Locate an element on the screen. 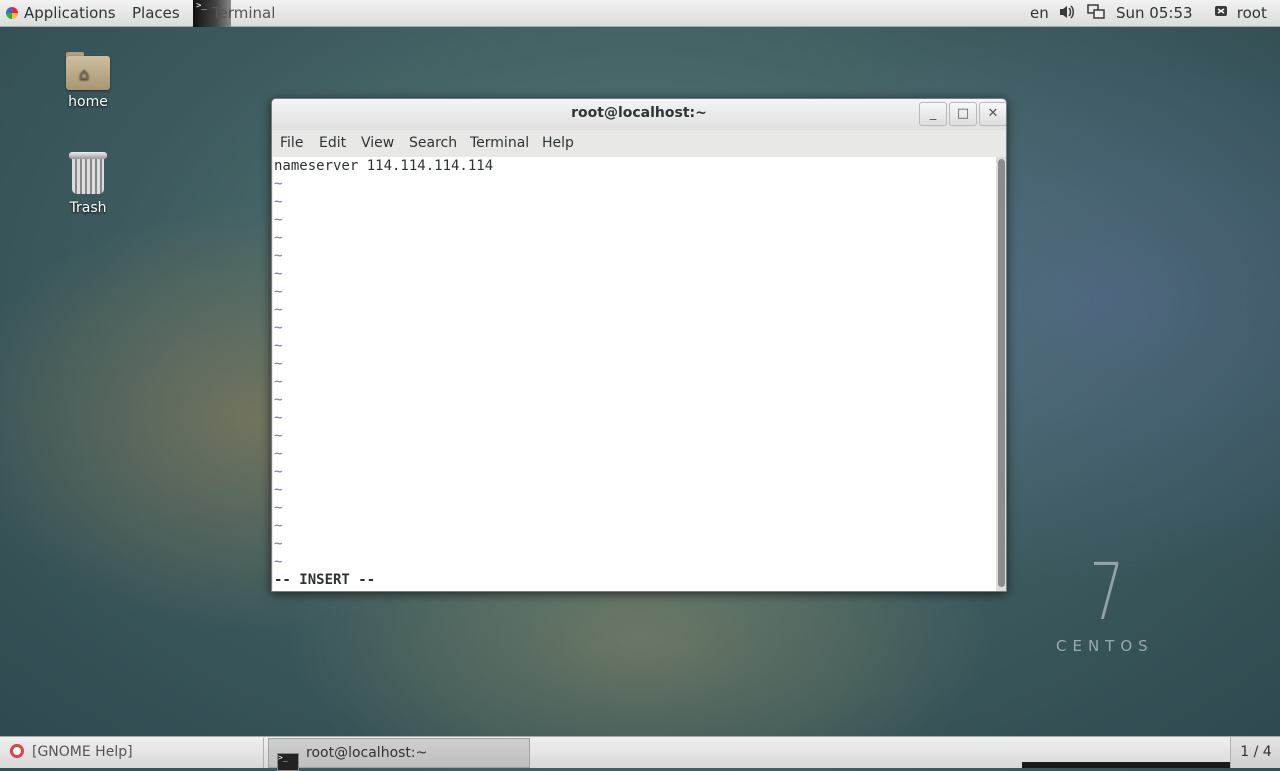 The height and width of the screenshot is (771, 1280). menu-terminal: Terminal is located at coordinates (499, 143).